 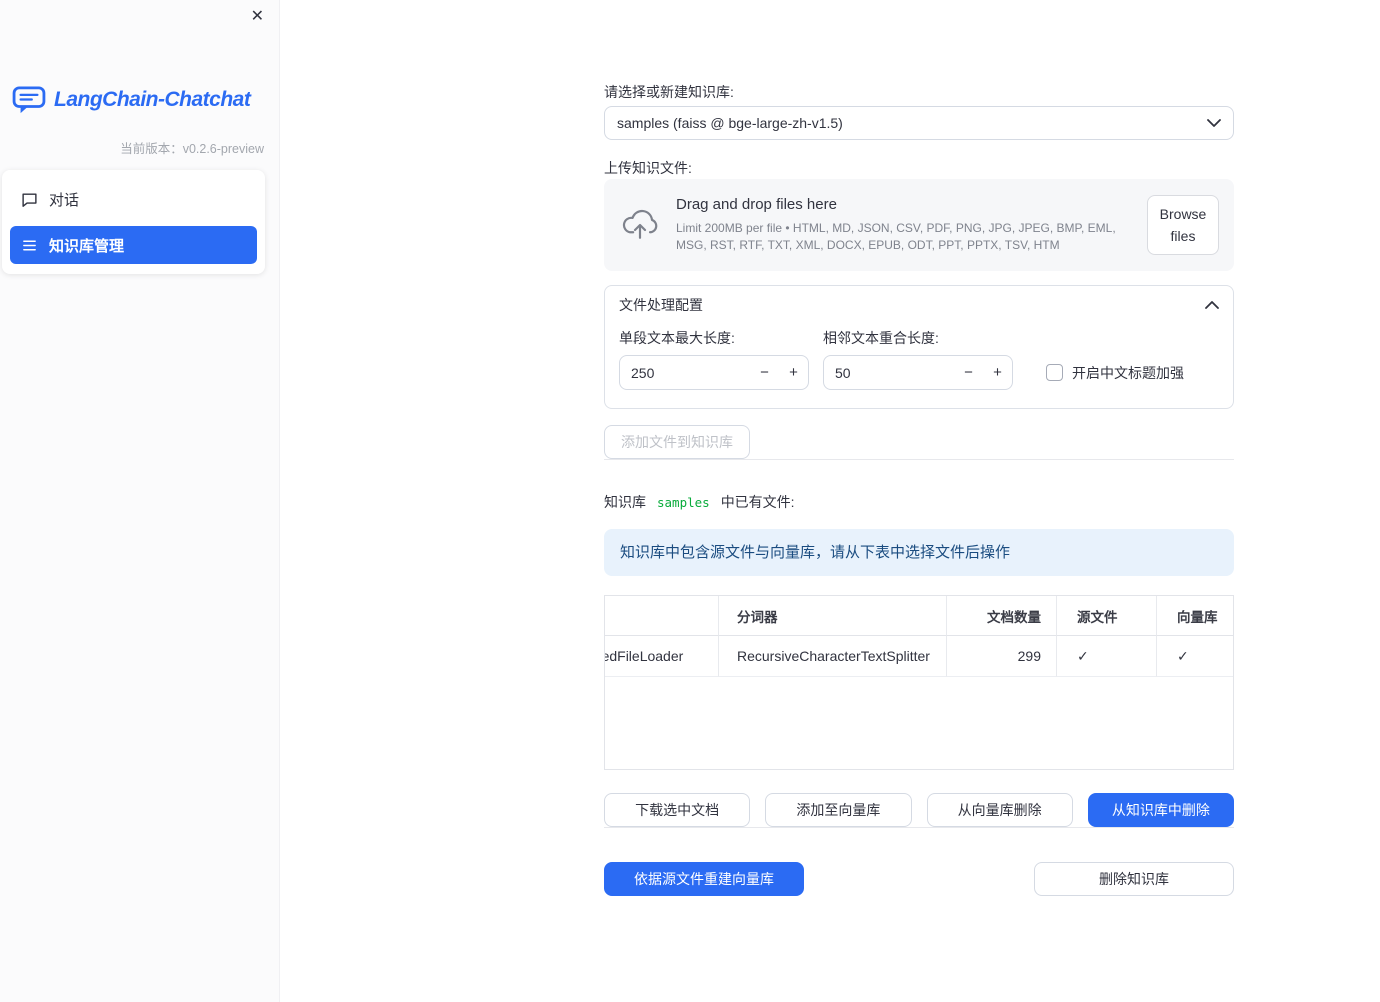 What do you see at coordinates (838, 810) in the screenshot?
I see `add-to-vector-button: 添加至向量库` at bounding box center [838, 810].